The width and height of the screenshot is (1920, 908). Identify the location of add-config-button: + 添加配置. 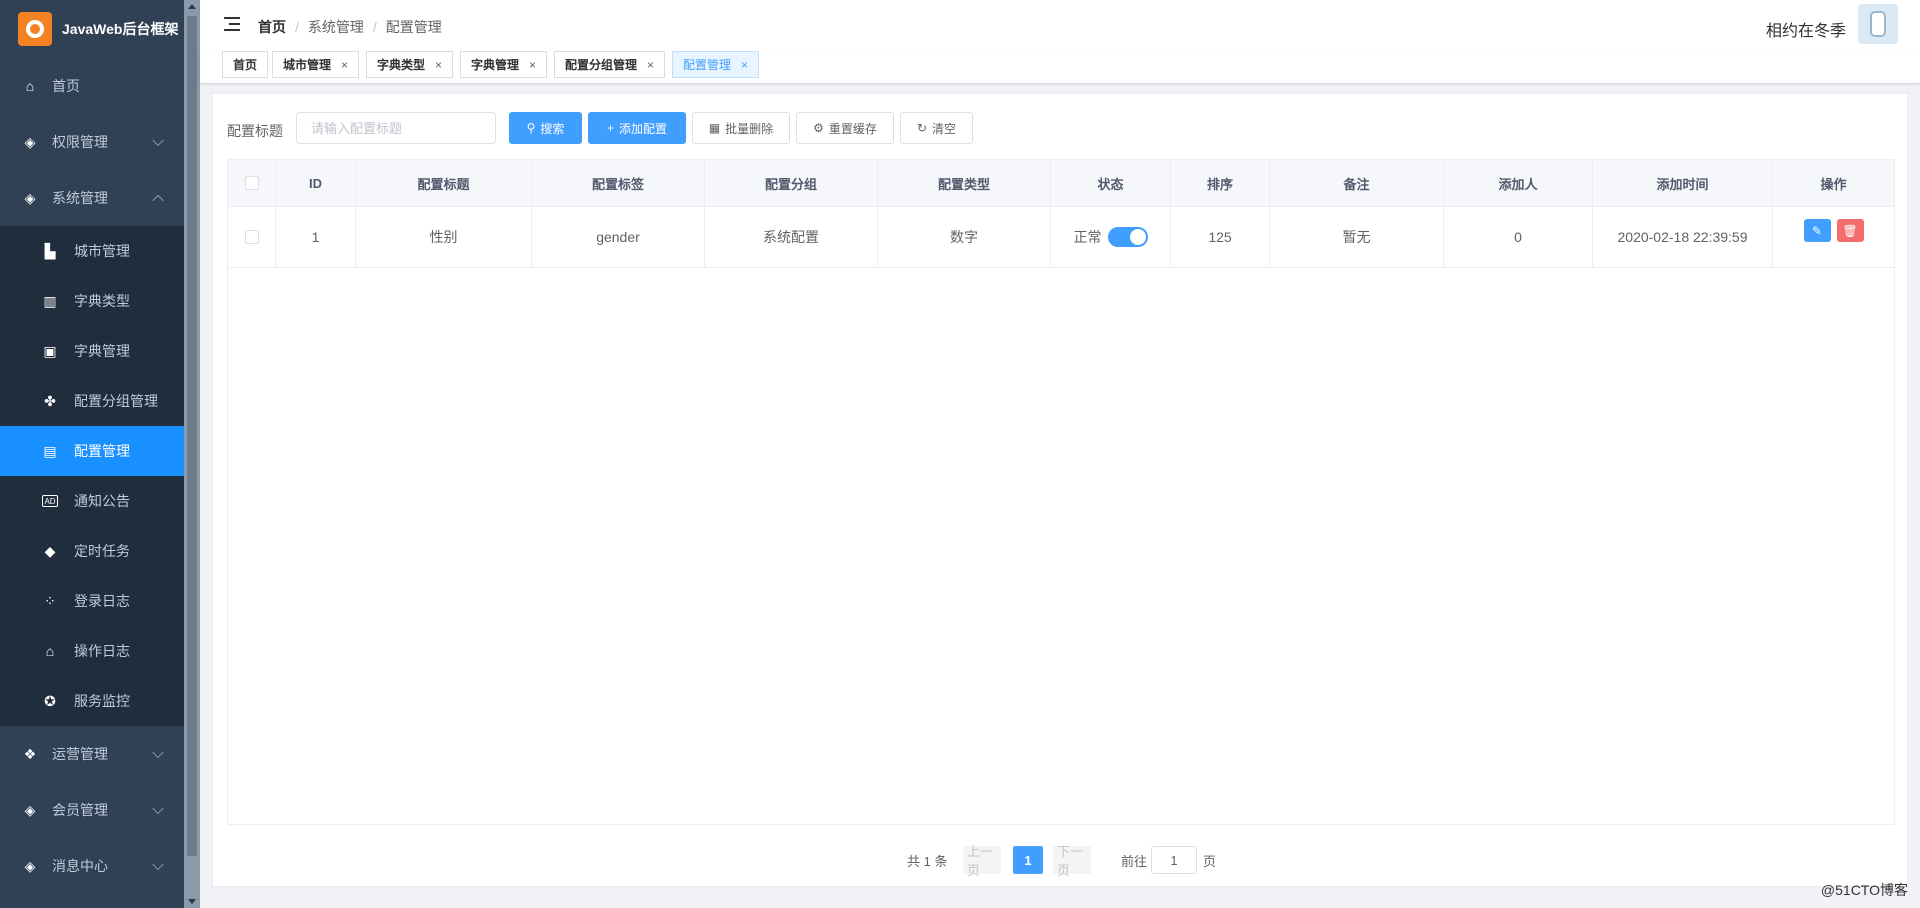
(637, 128).